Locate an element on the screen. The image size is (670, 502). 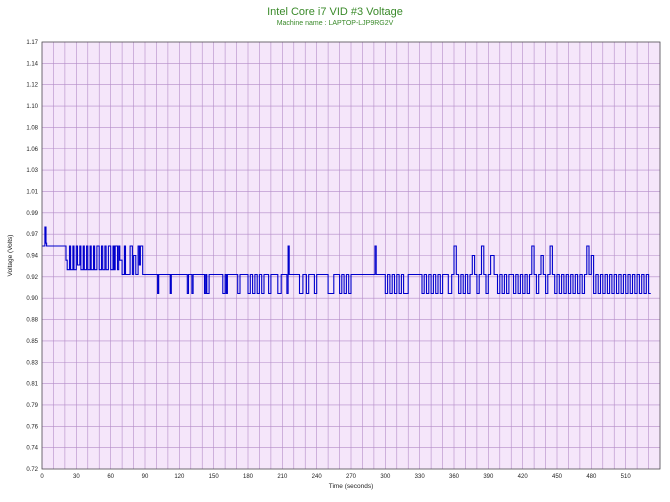
y-tick-label: 1.10 is located at coordinates (32, 107).